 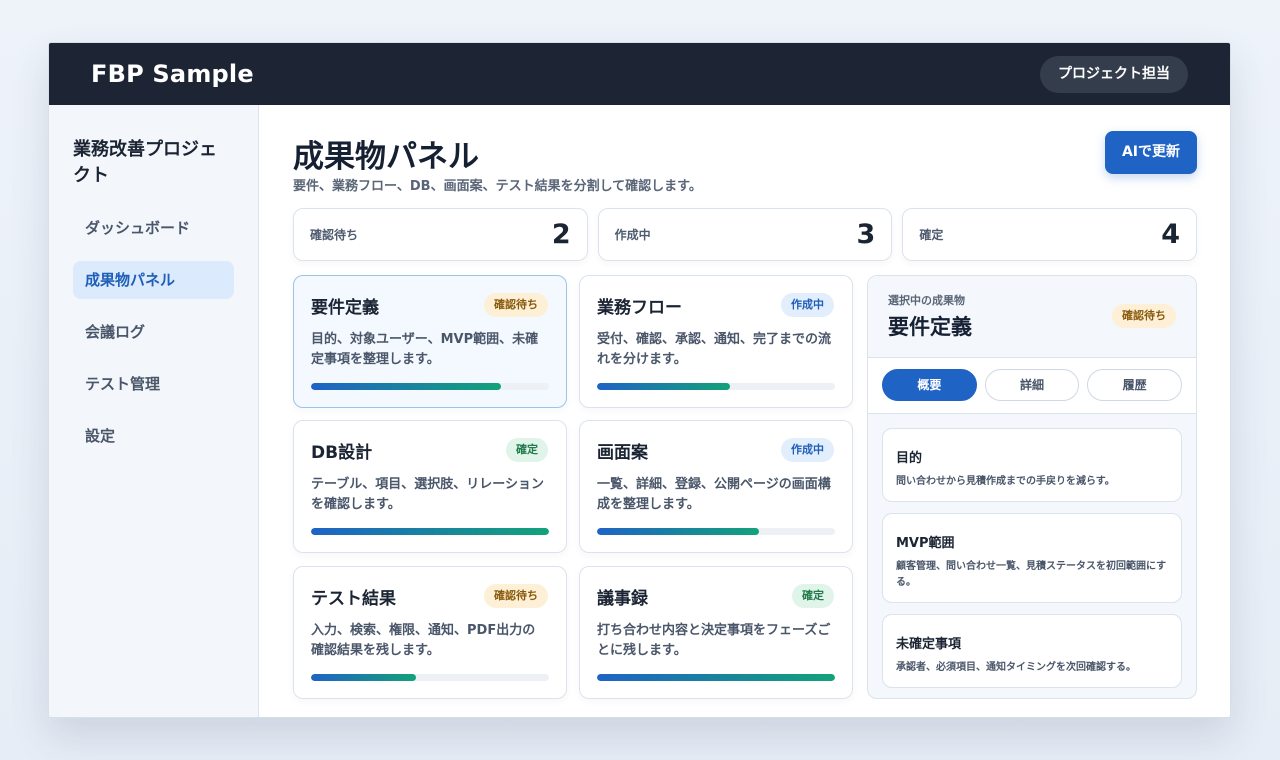 What do you see at coordinates (1032, 558) in the screenshot?
I see `section-mvp-scope: MVP範囲 顧客管理、問い合わせ一覧、見積ステータスを初回範囲にする。` at bounding box center [1032, 558].